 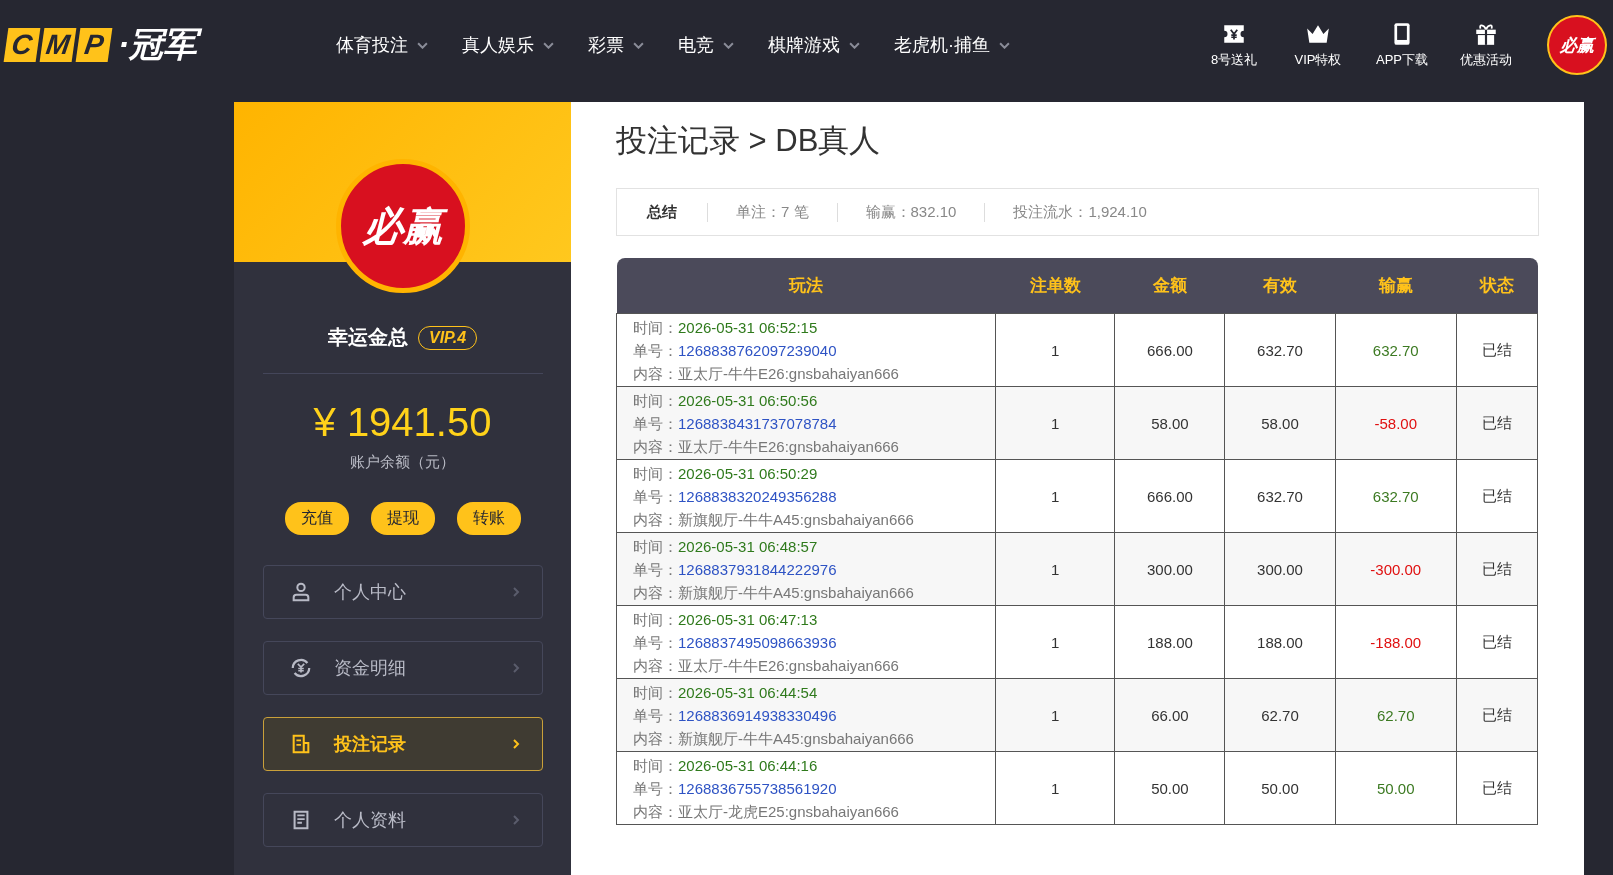 What do you see at coordinates (806, 350) in the screenshot?
I see `table-cell: 时间：2026-05-31 06:52:15 单号：1268838762097239040 内容：亚太厅-牛牛E26:gnsbahaiyan666` at bounding box center [806, 350].